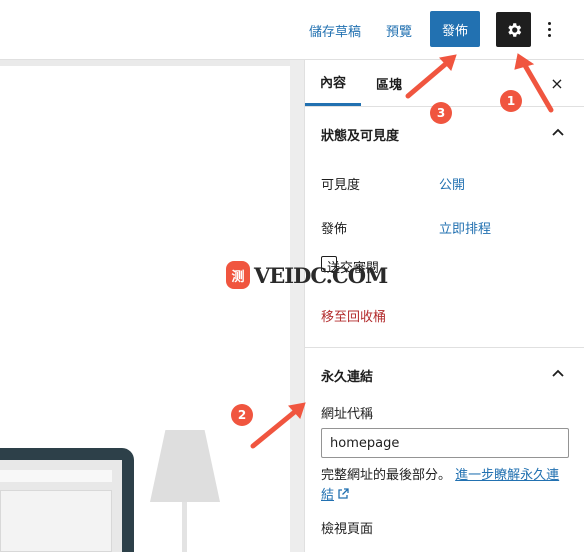  What do you see at coordinates (56, 476) in the screenshot?
I see `screen-header-bar` at bounding box center [56, 476].